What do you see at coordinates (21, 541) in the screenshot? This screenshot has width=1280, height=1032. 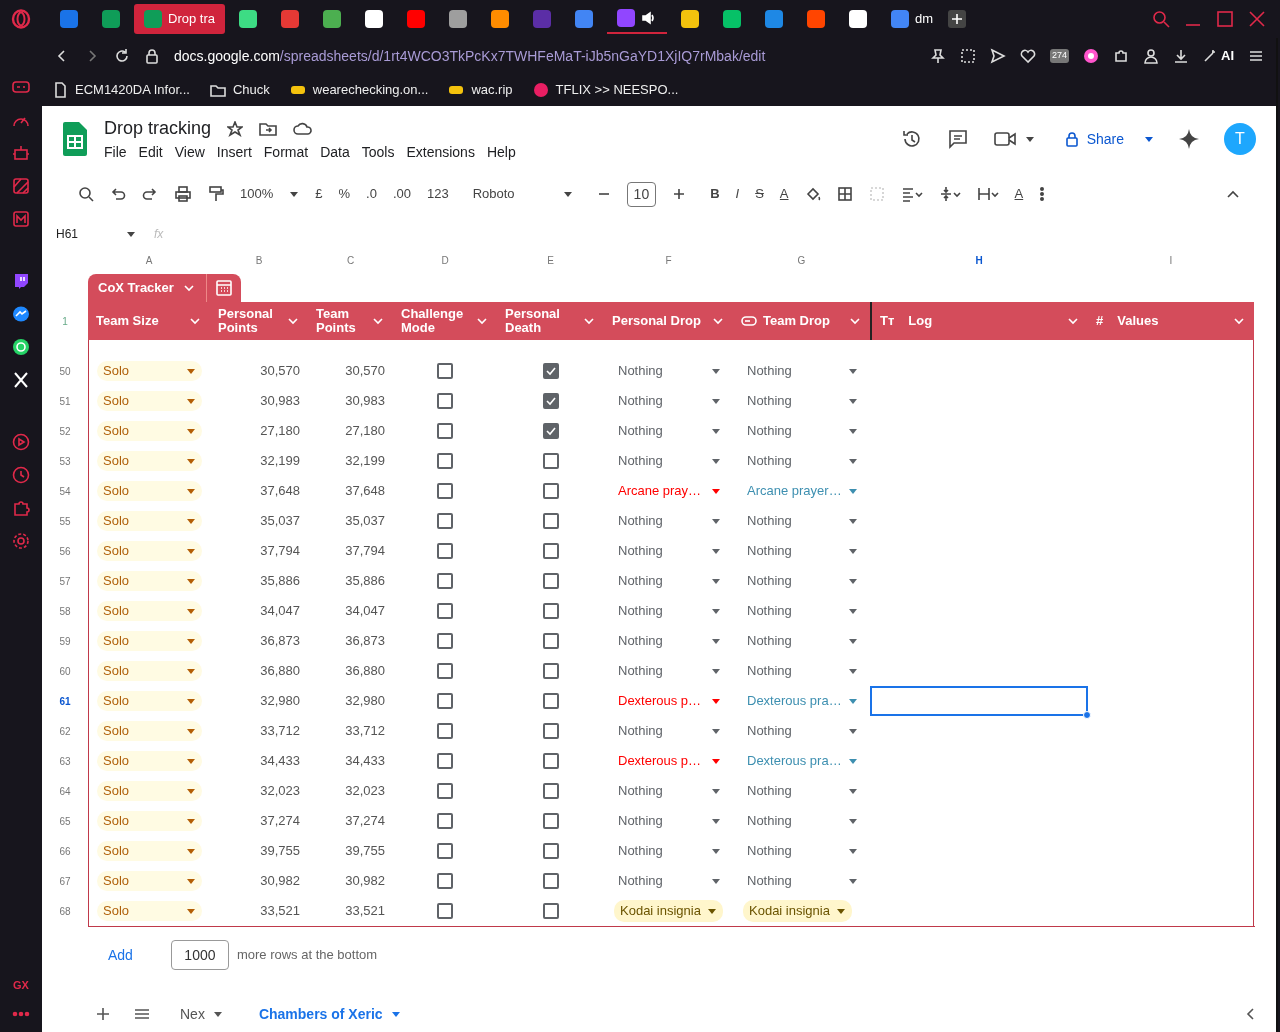 I see `settings-icon` at bounding box center [21, 541].